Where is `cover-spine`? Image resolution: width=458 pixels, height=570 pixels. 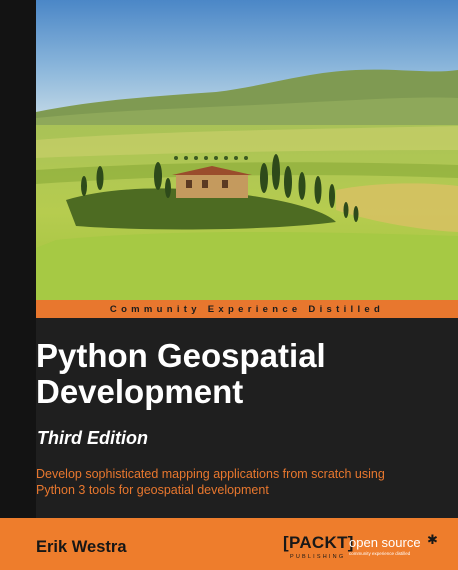 cover-spine is located at coordinates (18, 285).